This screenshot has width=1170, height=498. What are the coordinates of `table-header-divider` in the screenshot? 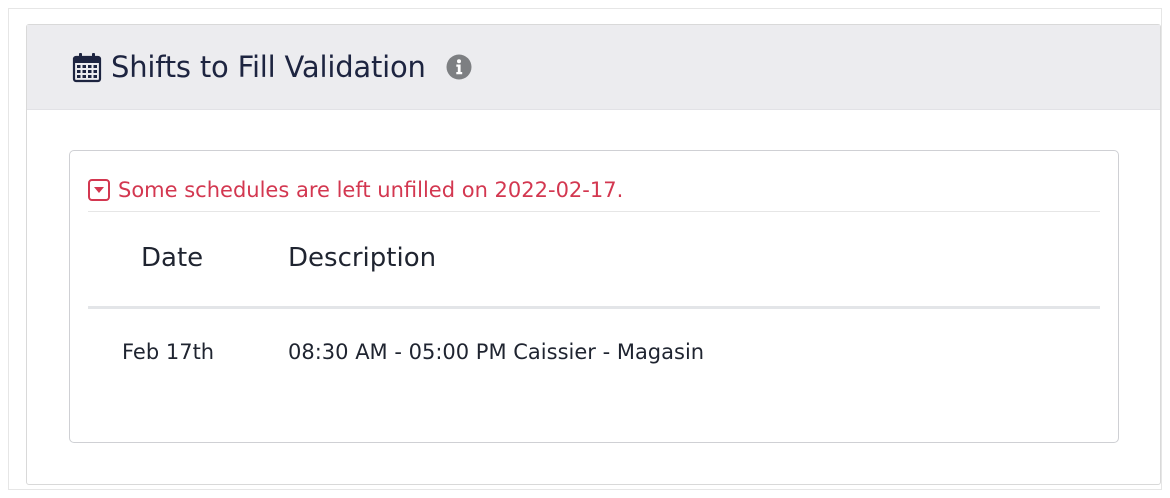 It's located at (594, 307).